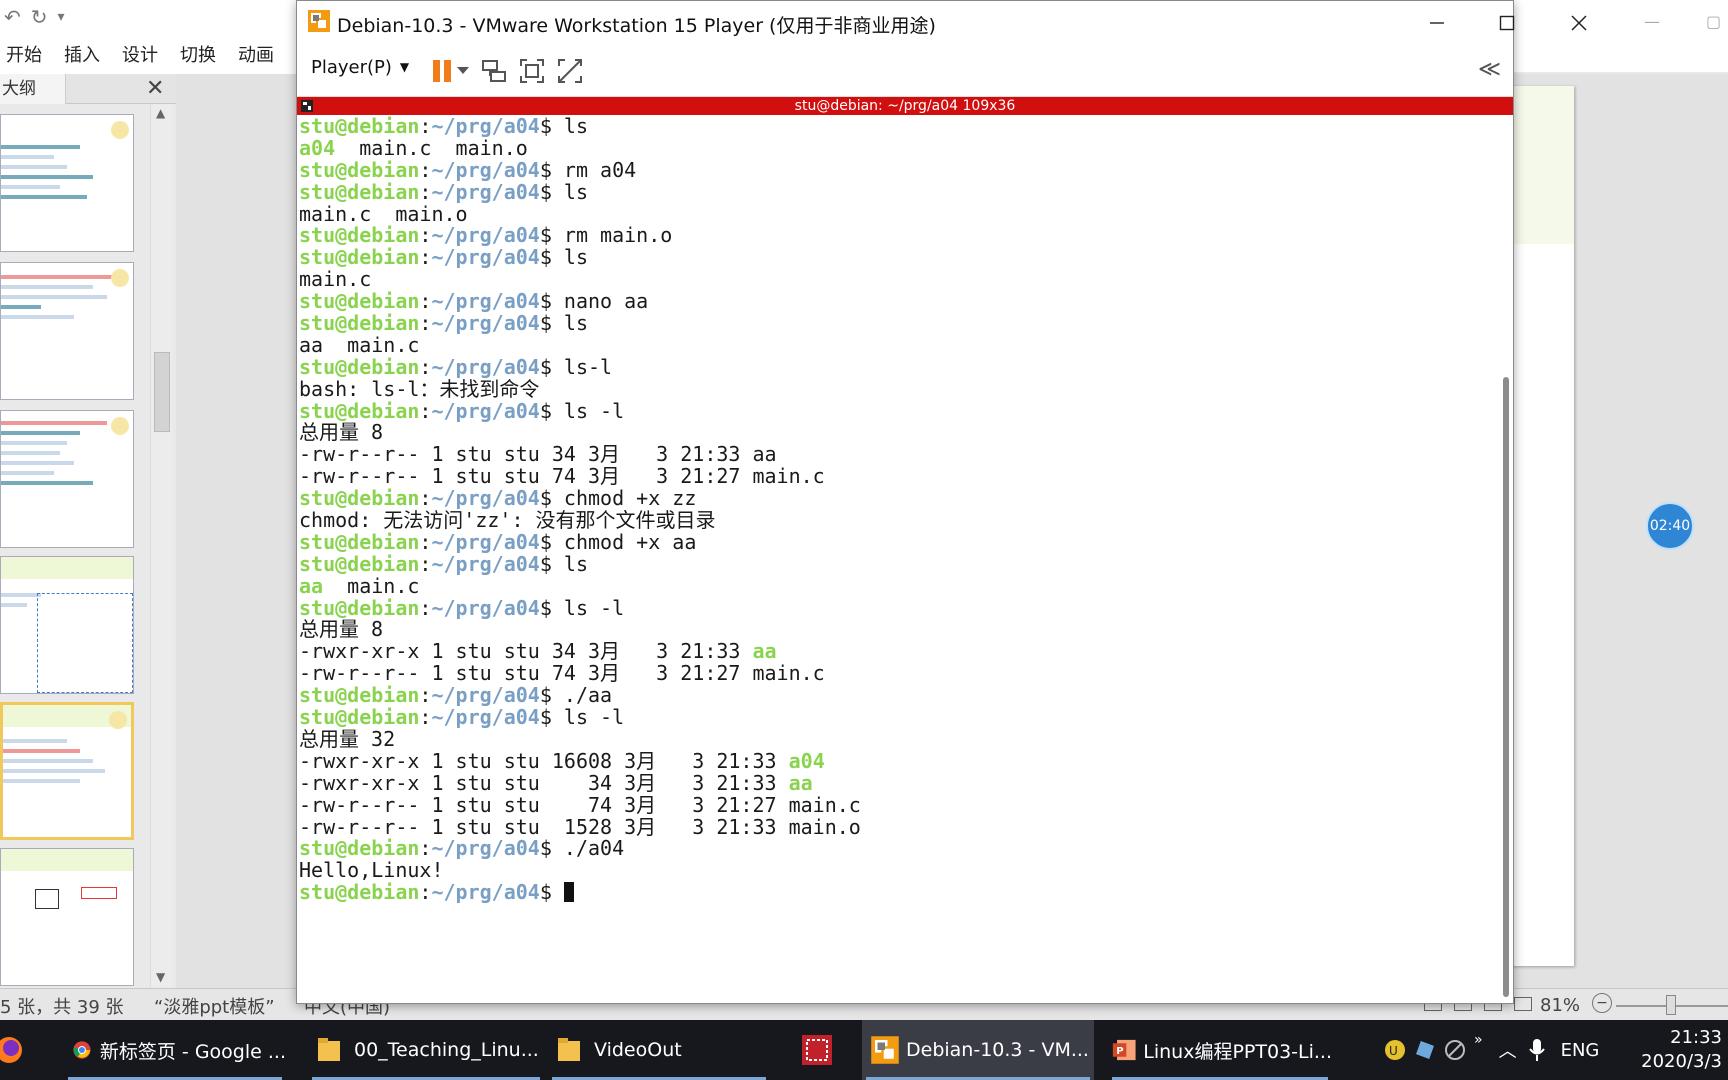 The image size is (1728, 1080). I want to click on command-text: ls, so click(570, 126).